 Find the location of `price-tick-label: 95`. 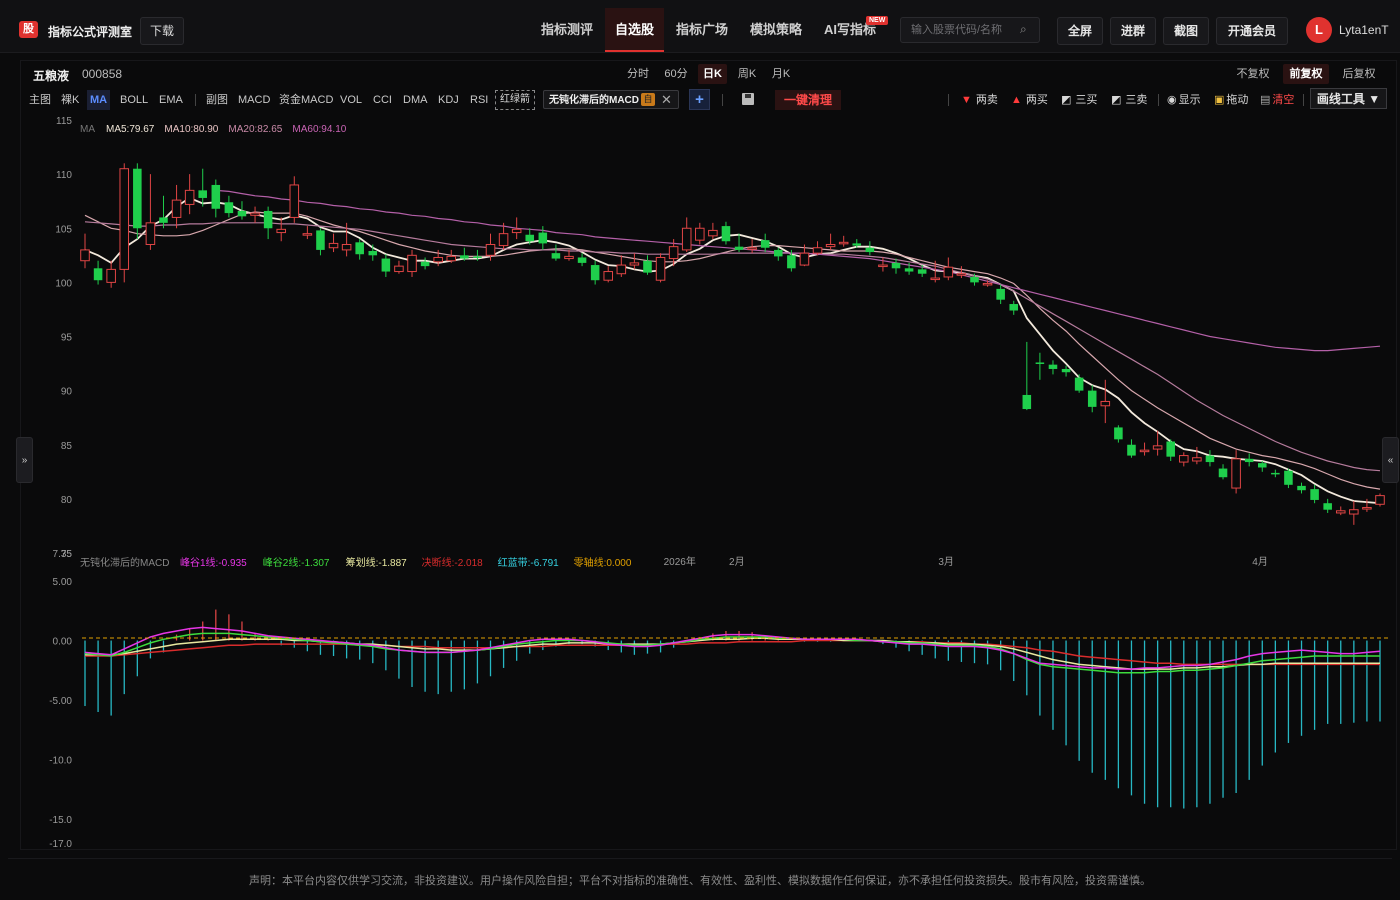

price-tick-label: 95 is located at coordinates (67, 338).